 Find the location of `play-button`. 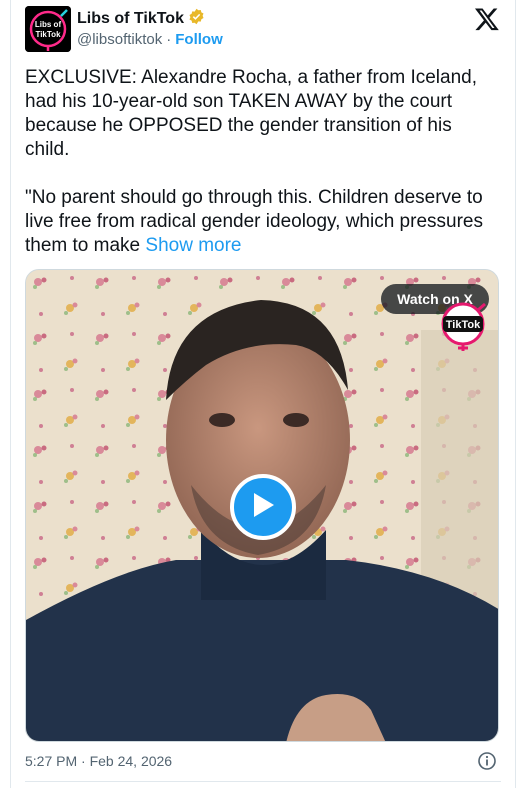

play-button is located at coordinates (263, 507).